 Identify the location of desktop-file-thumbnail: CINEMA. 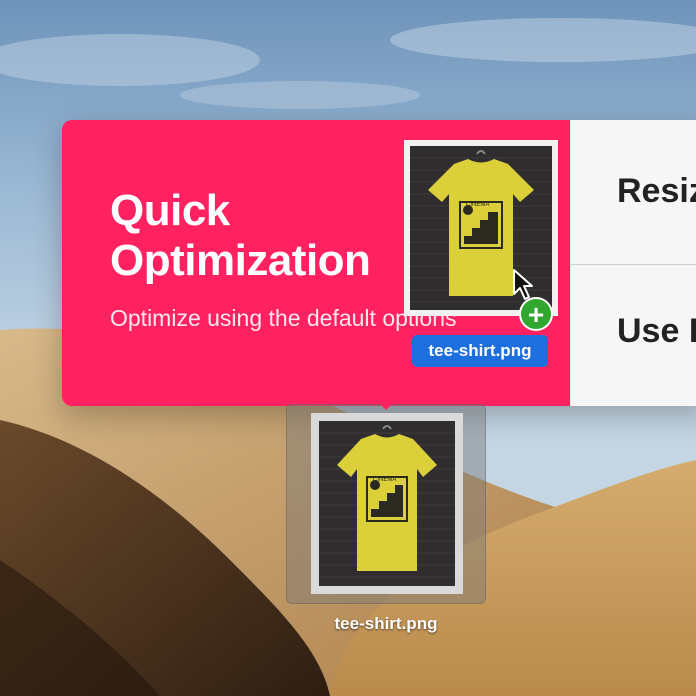
(387, 503).